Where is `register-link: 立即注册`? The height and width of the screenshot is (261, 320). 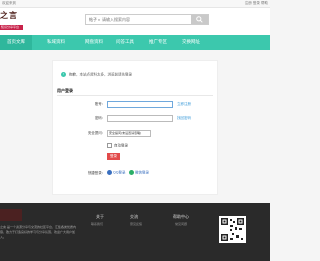
register-link: 立即注册 is located at coordinates (184, 104).